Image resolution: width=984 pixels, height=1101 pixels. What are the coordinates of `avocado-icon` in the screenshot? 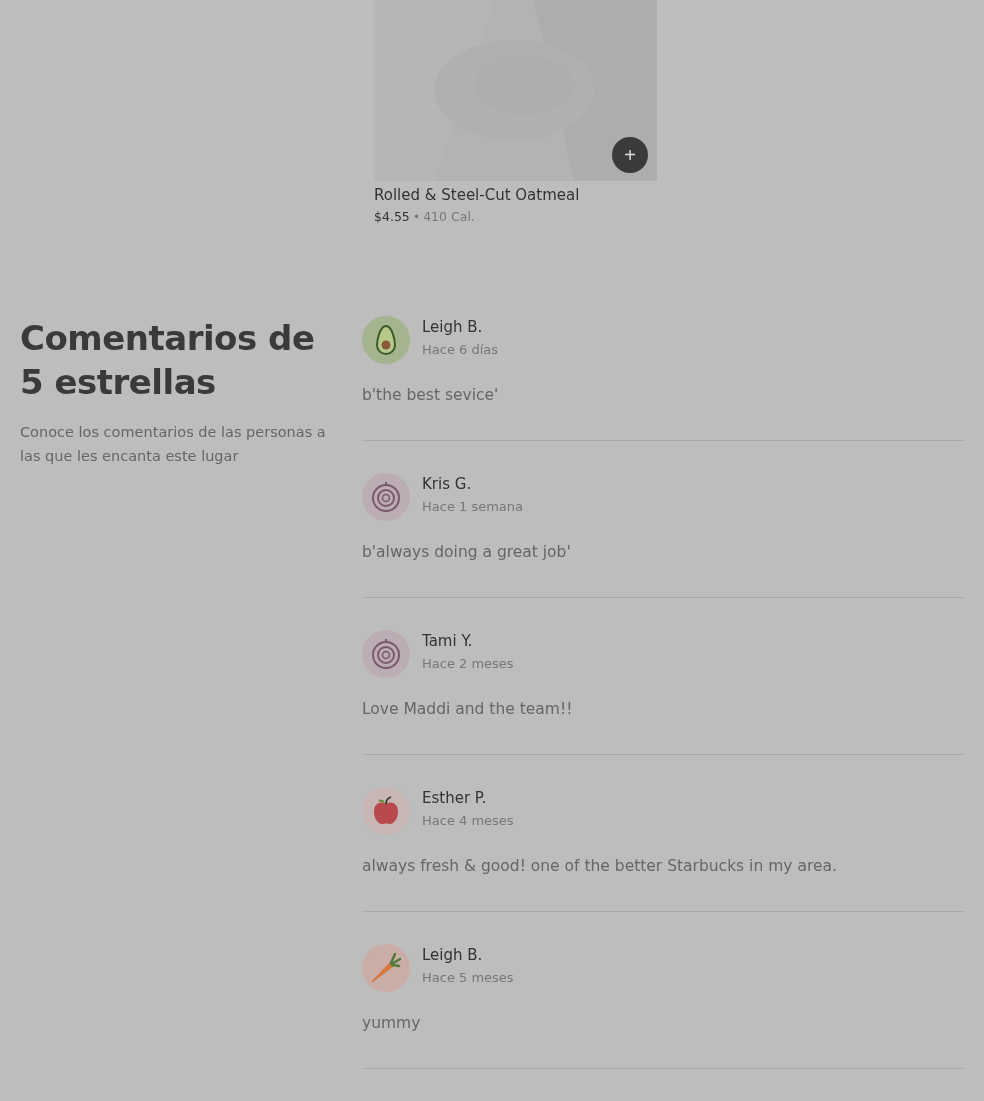 It's located at (386, 340).